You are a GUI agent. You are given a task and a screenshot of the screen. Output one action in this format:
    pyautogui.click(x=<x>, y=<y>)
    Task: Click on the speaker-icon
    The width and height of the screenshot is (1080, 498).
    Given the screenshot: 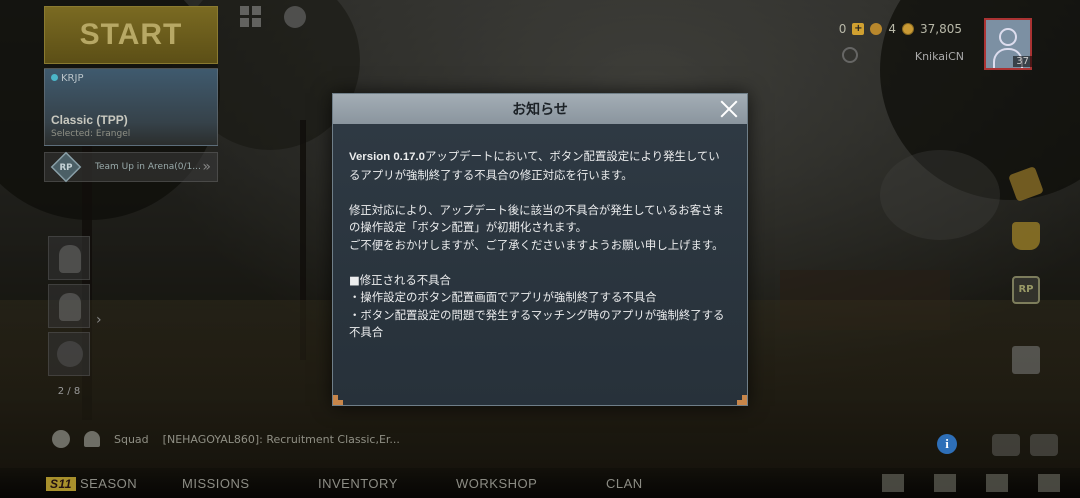 What is the action you would take?
    pyautogui.click(x=1006, y=445)
    